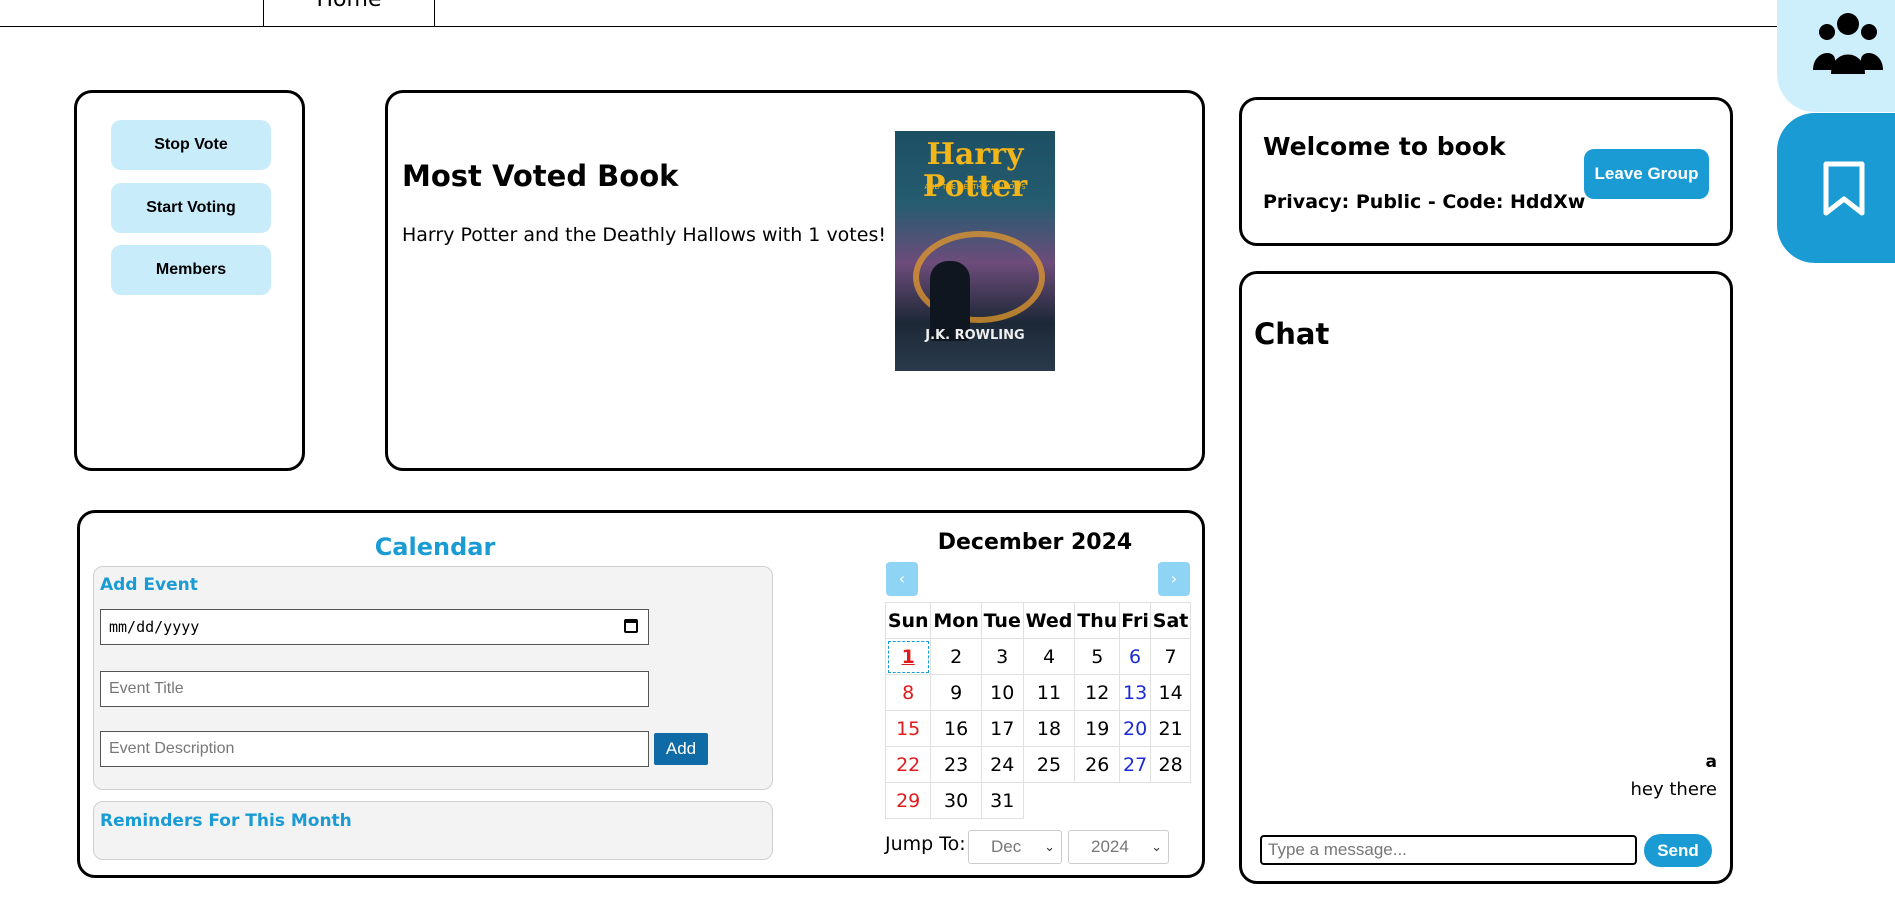  Describe the element at coordinates (908, 692) in the screenshot. I see `day-cell: 8` at that location.